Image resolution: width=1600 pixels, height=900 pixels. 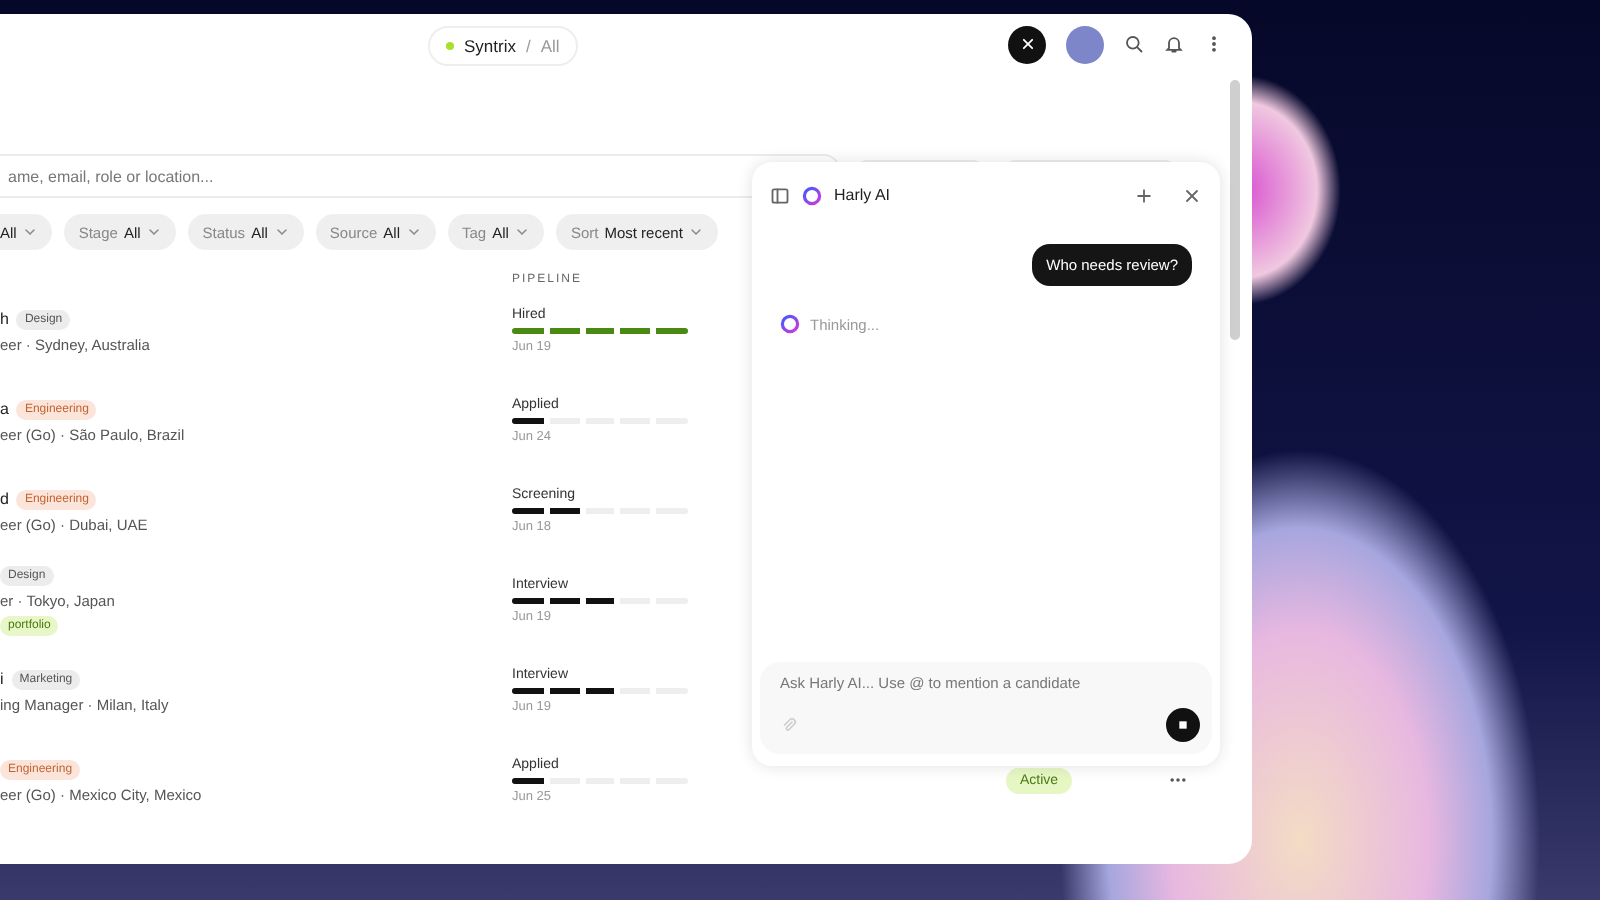 I want to click on view-name: All, so click(x=550, y=46).